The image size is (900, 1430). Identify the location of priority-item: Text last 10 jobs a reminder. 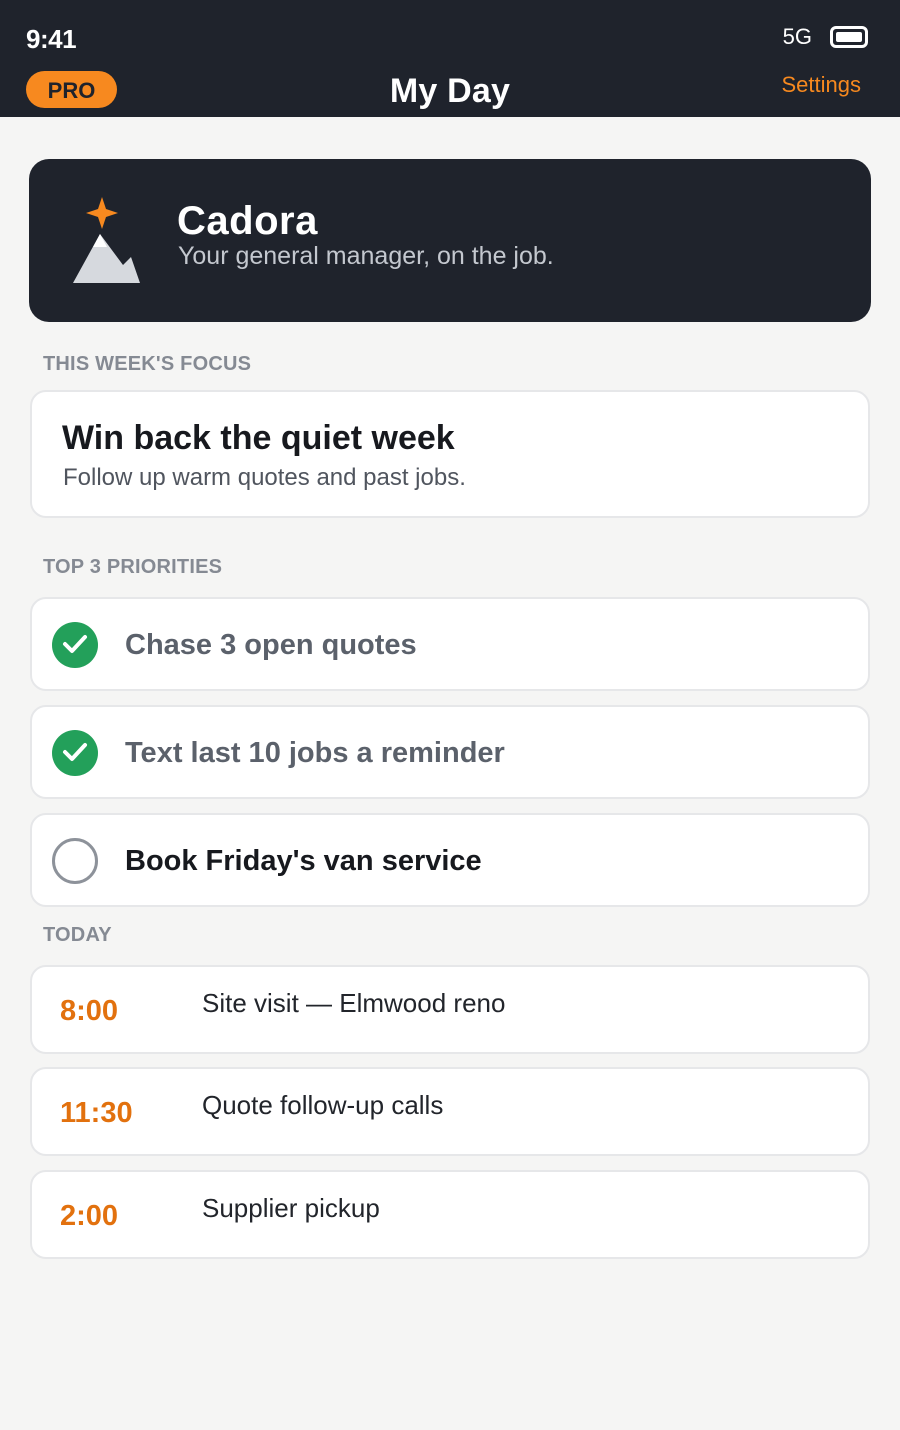
(450, 752).